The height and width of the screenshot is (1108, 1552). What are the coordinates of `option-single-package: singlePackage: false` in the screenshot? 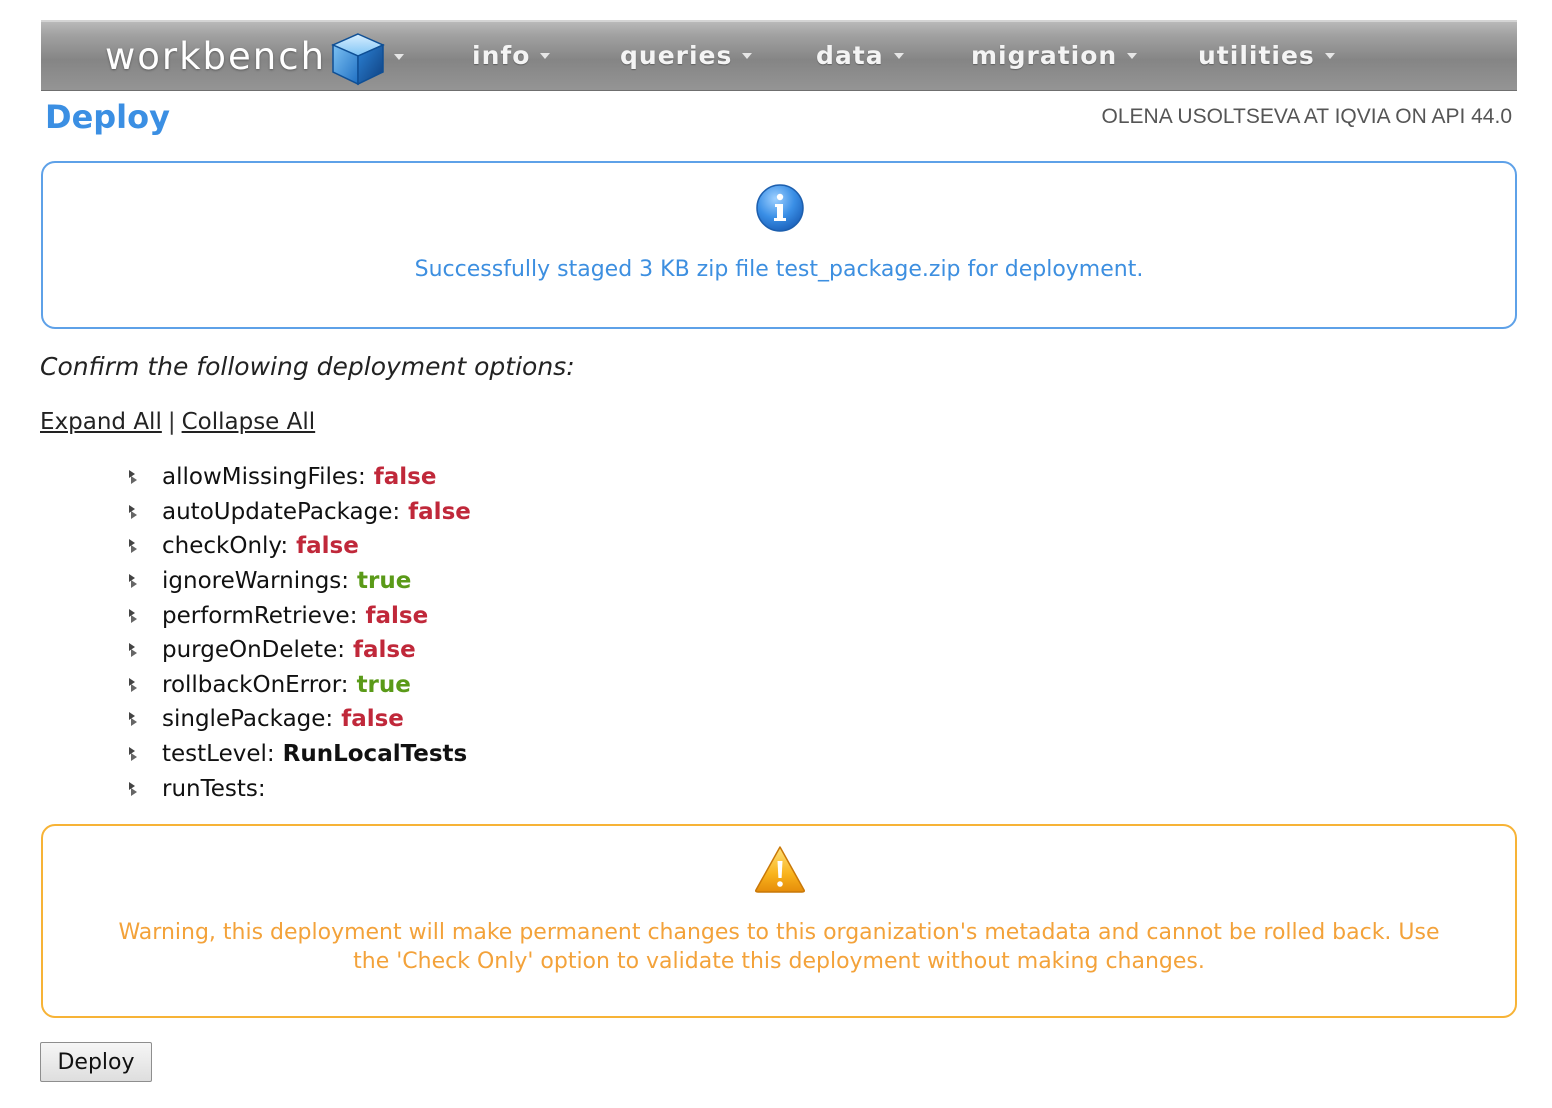 It's located at (298, 719).